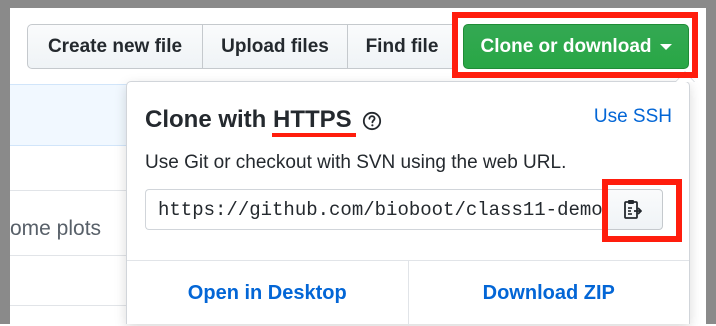 The width and height of the screenshot is (716, 326). I want to click on file-actions-button-group: Create new file Upload files Find file, so click(242, 46).